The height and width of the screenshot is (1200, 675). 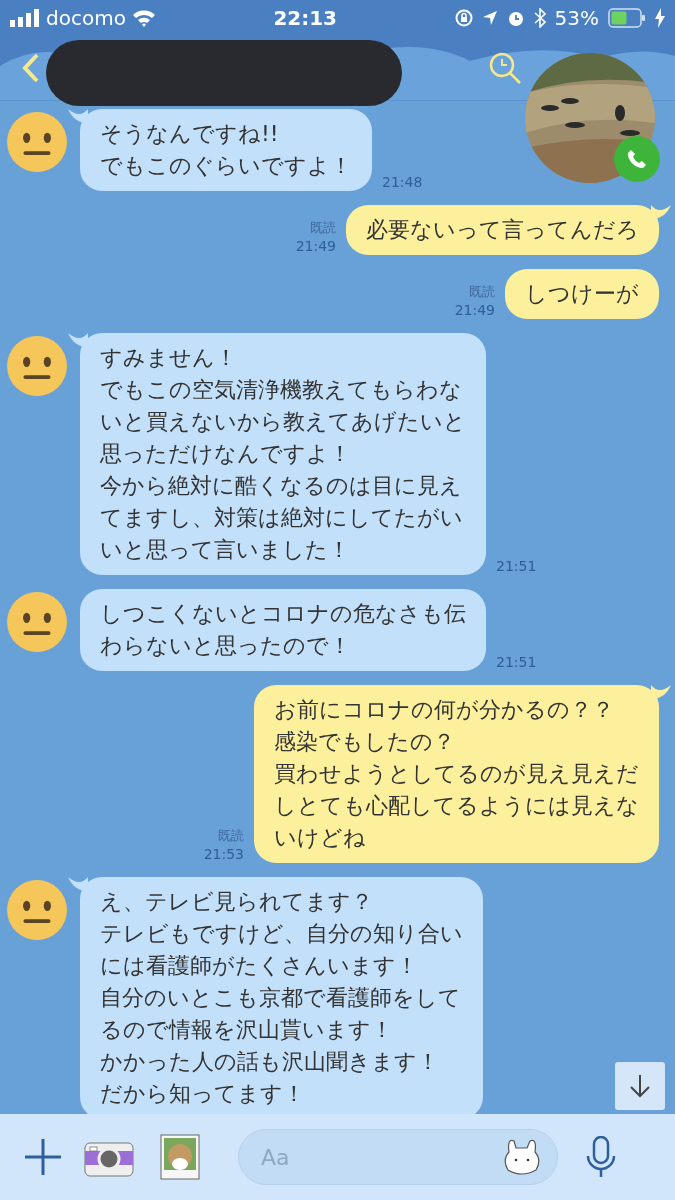 I want to click on signal-icon, so click(x=25, y=18).